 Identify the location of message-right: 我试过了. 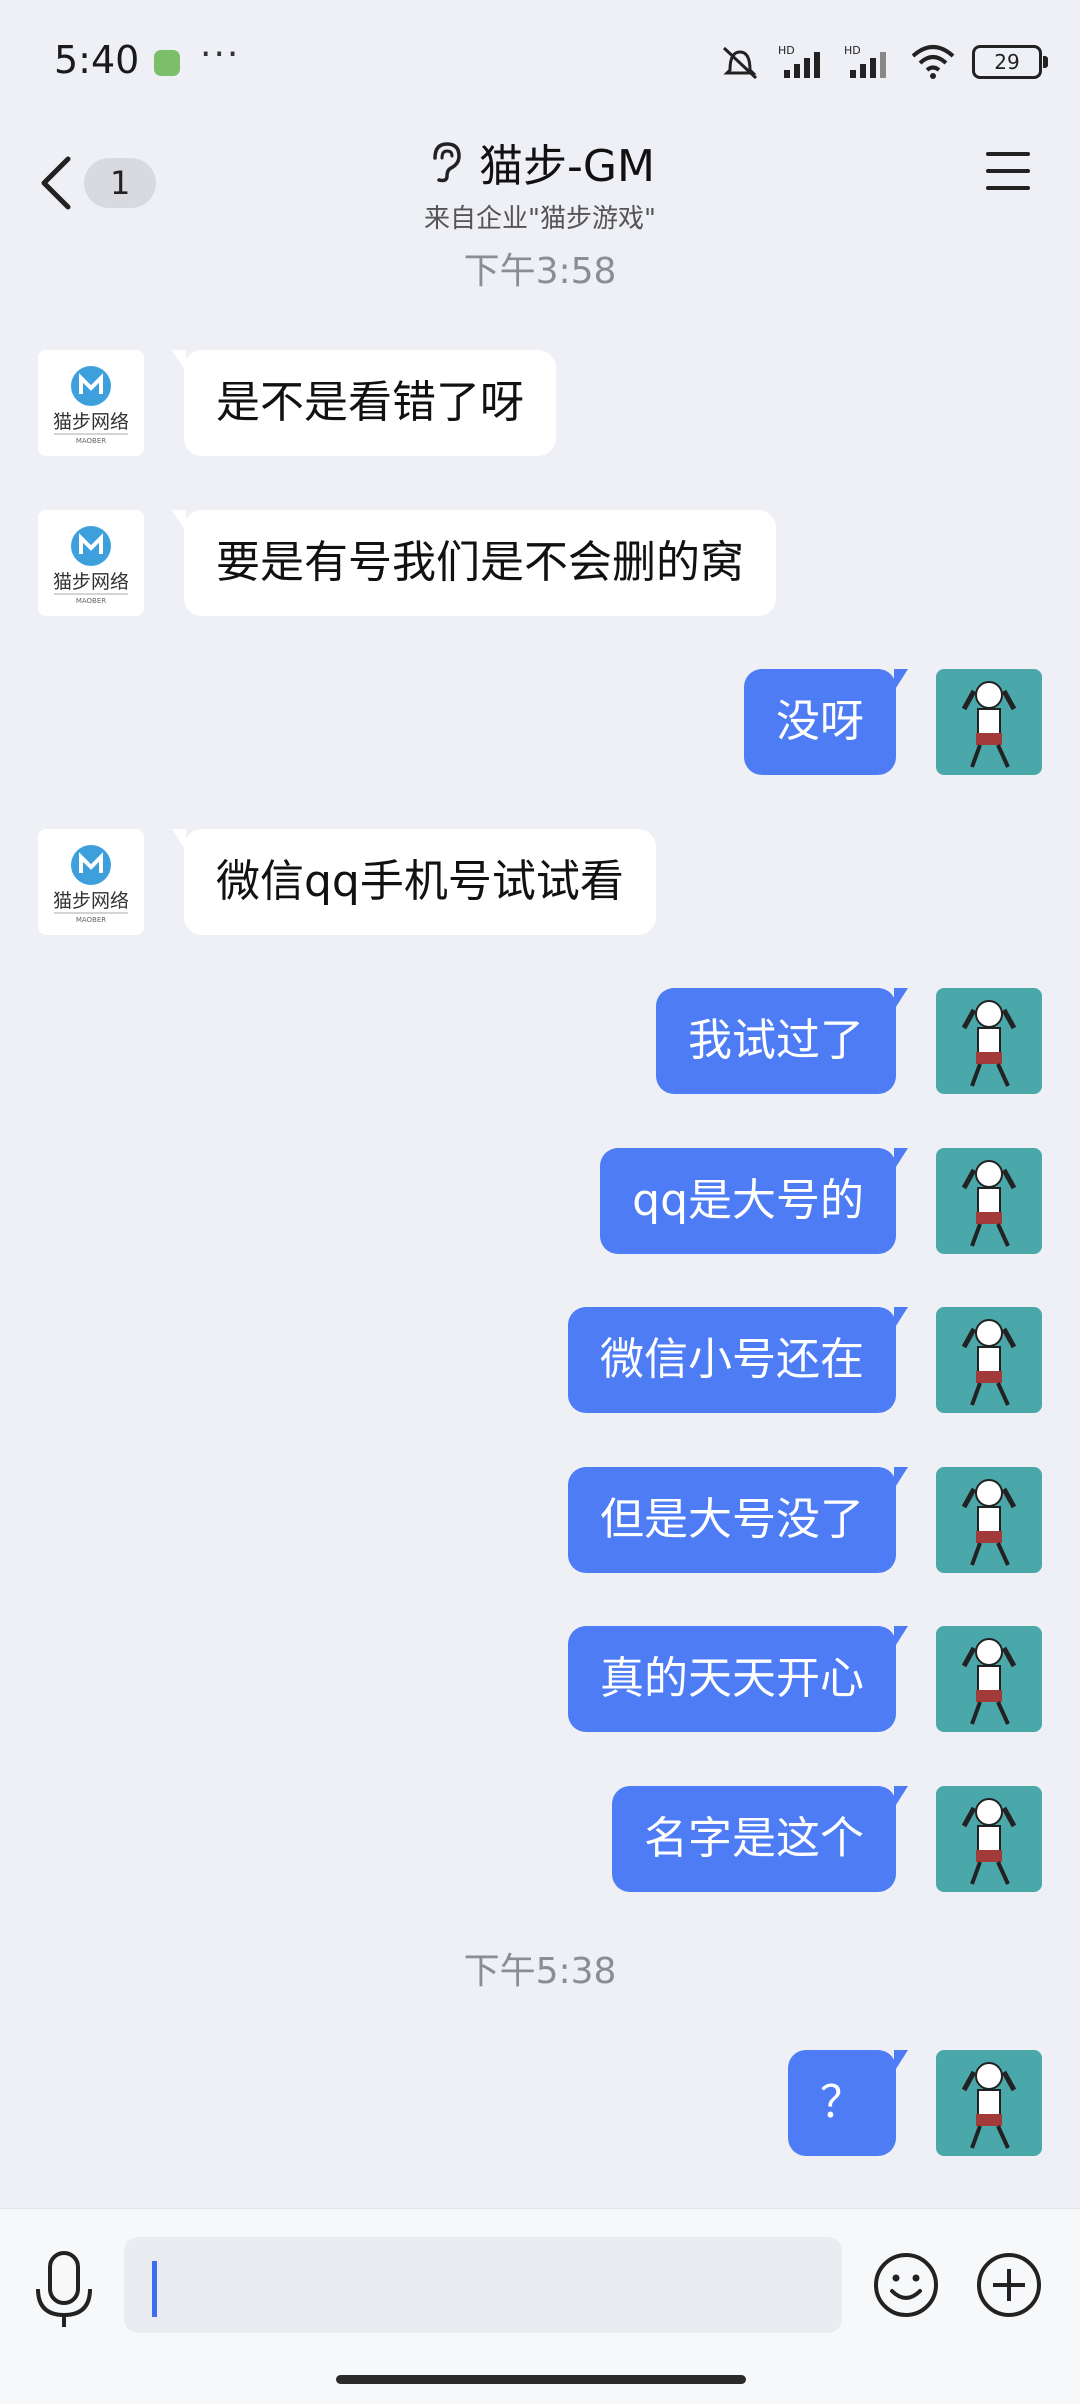
(540, 1043).